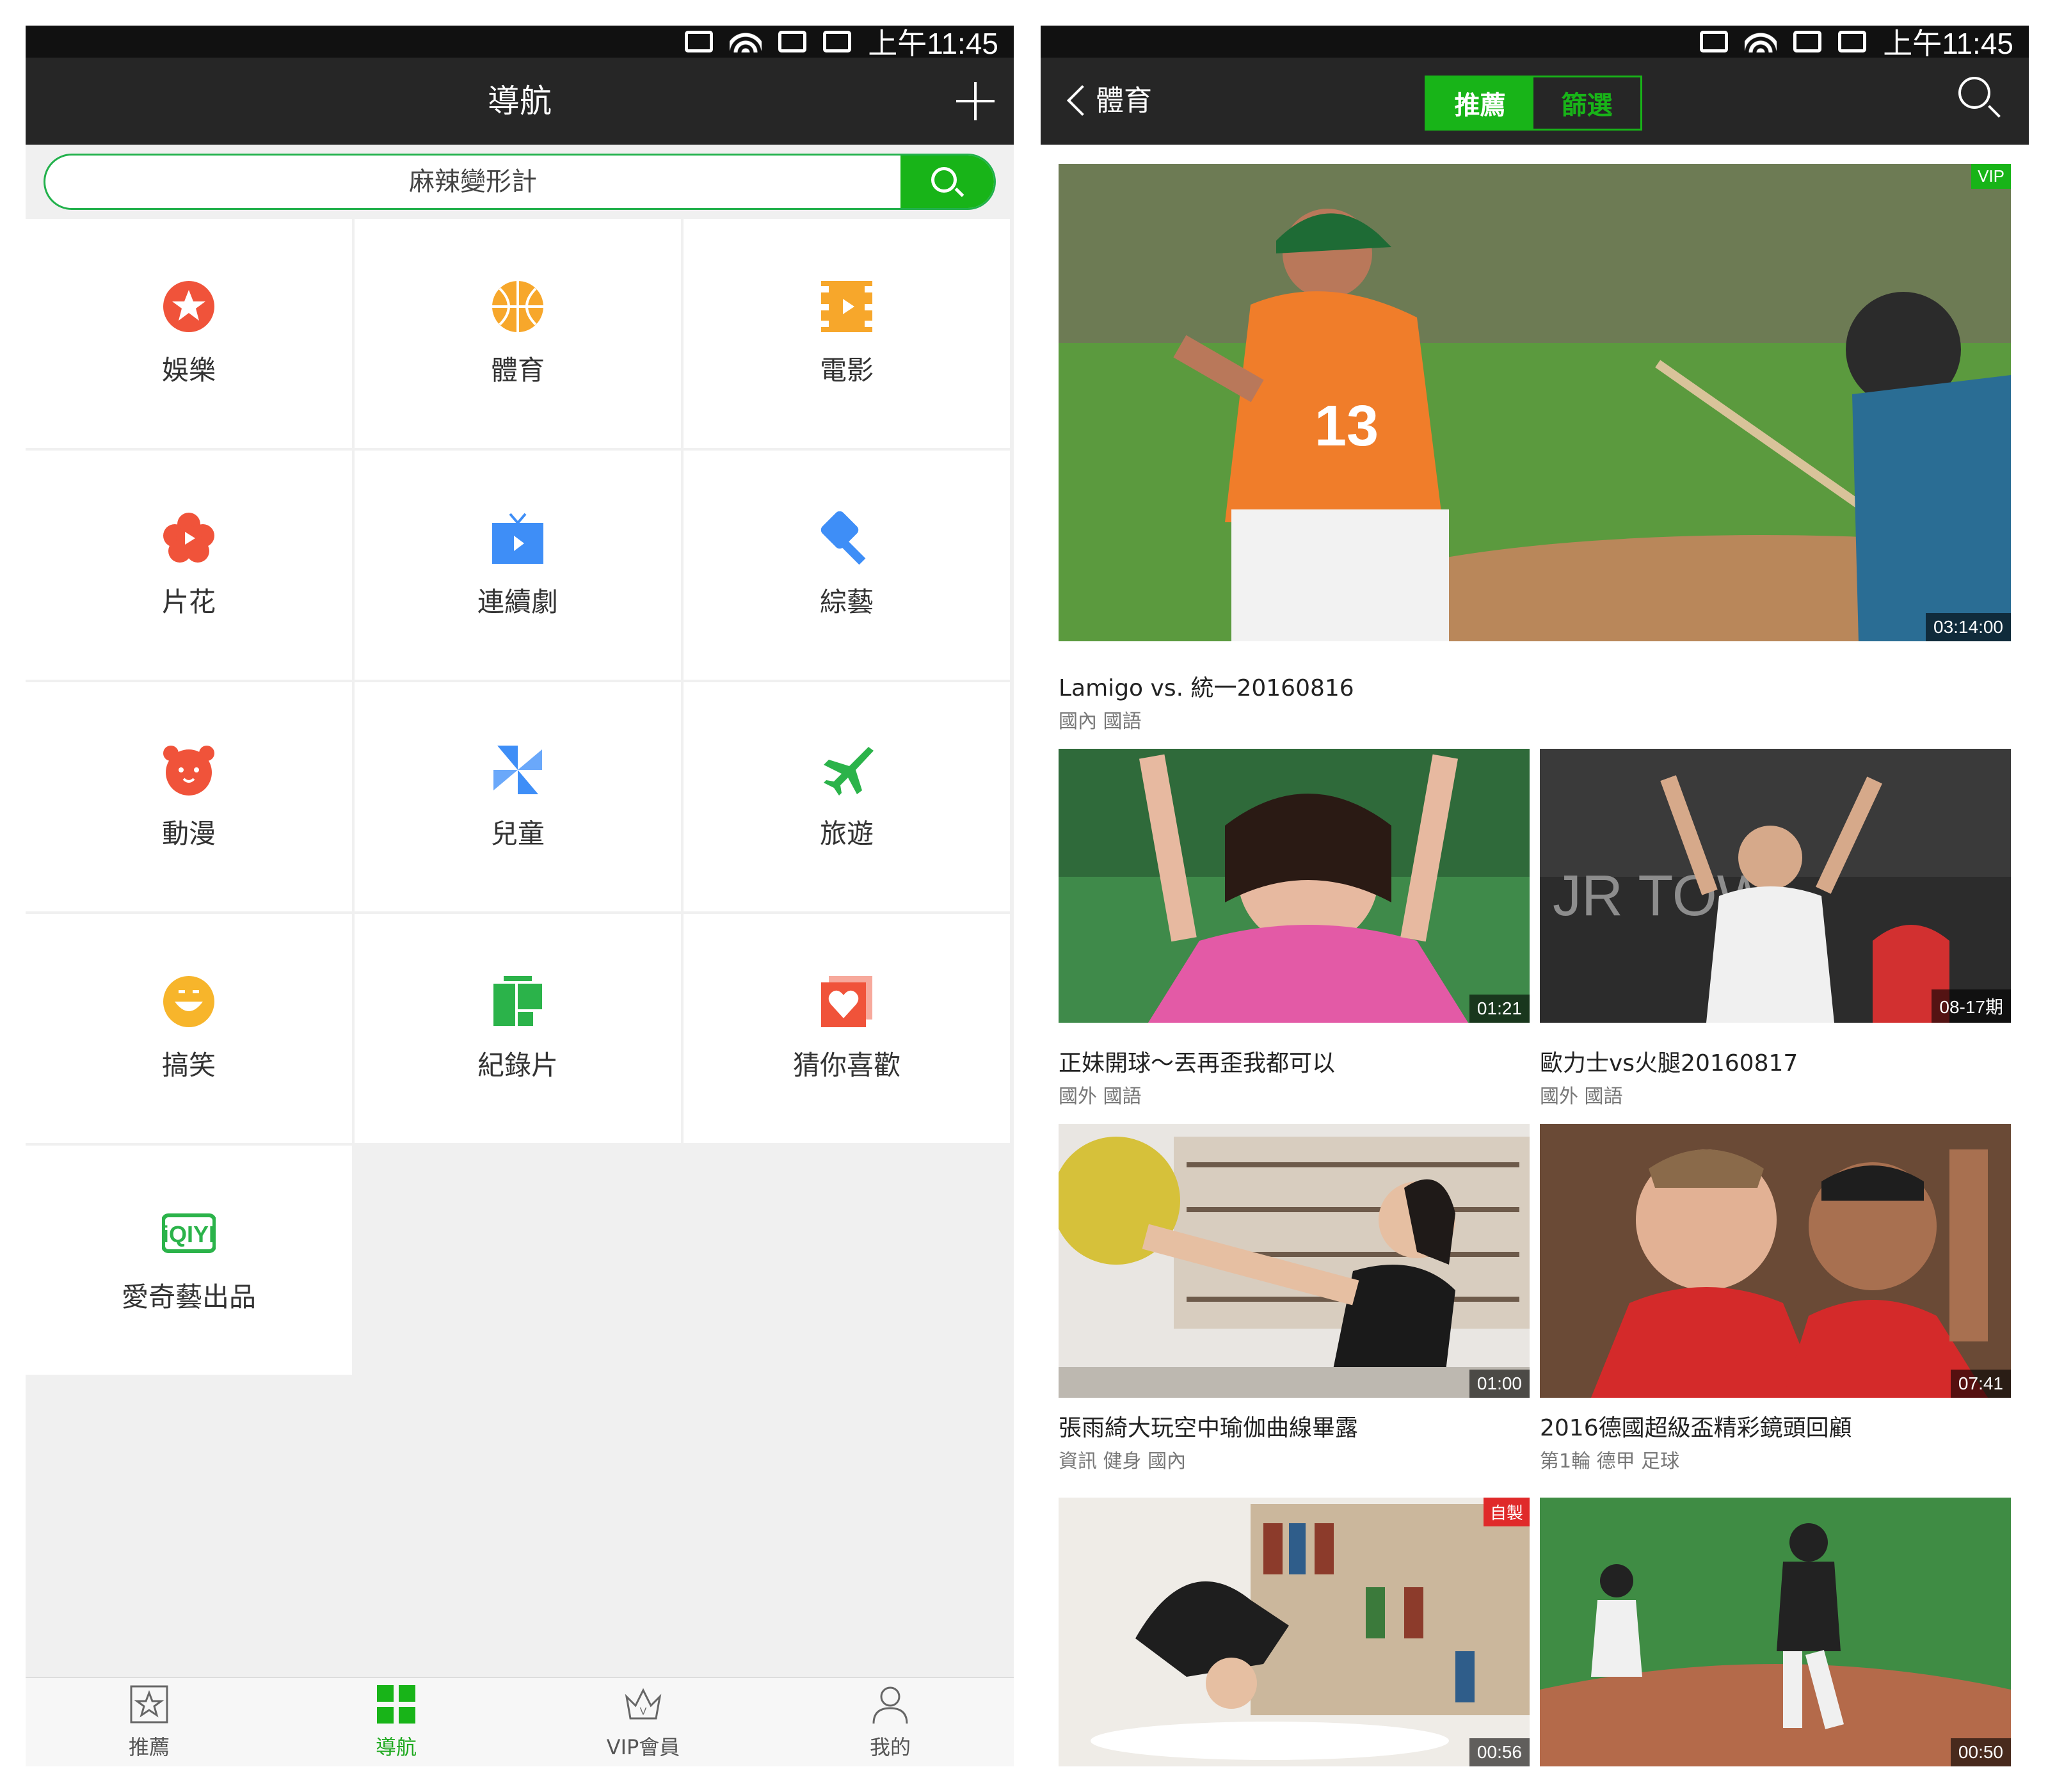 Image resolution: width=2048 pixels, height=1792 pixels. I want to click on video-thumbnail: 01:21, so click(1294, 886).